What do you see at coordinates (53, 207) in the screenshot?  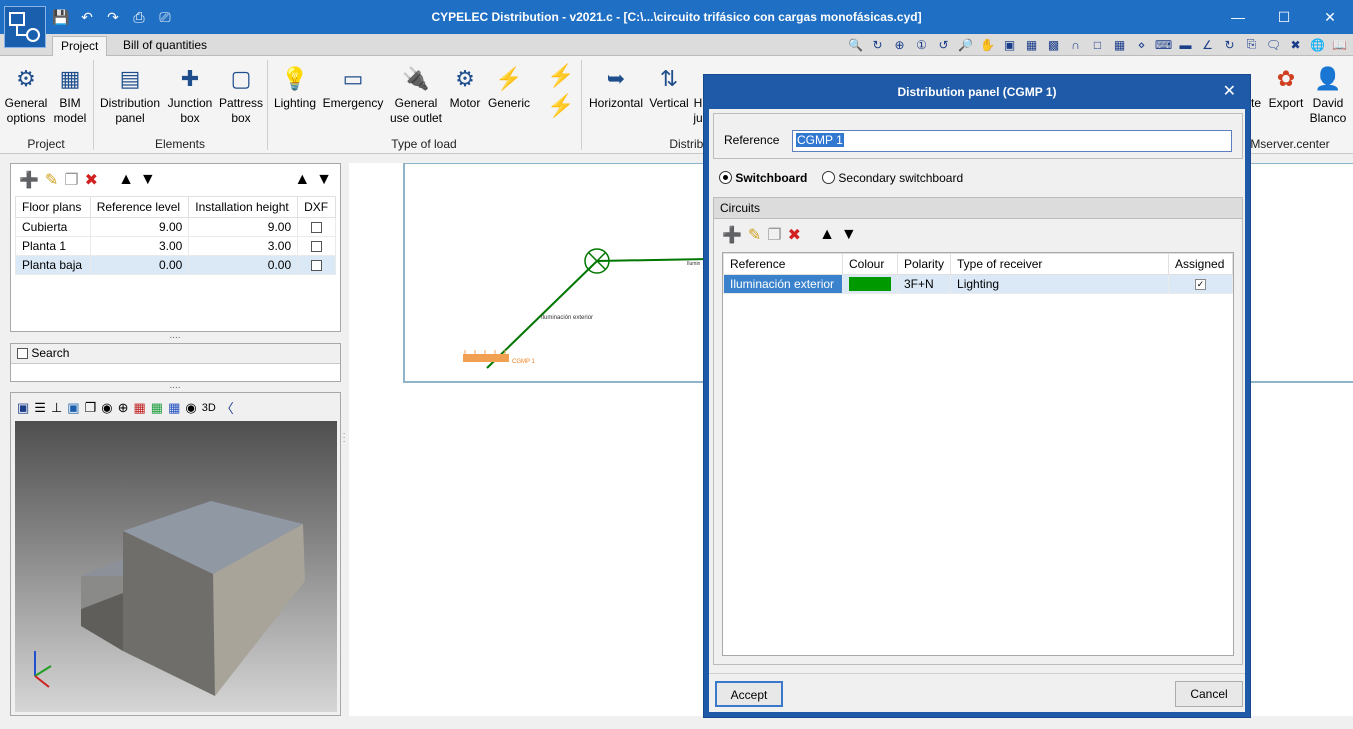 I see `col-floor-plans: Floor plans` at bounding box center [53, 207].